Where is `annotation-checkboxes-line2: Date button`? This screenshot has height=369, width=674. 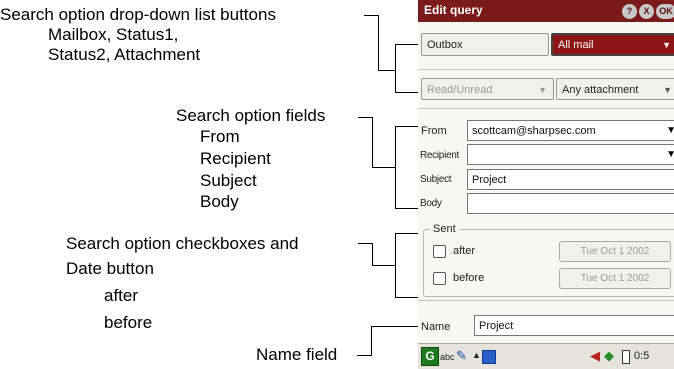 annotation-checkboxes-line2: Date button is located at coordinates (110, 268).